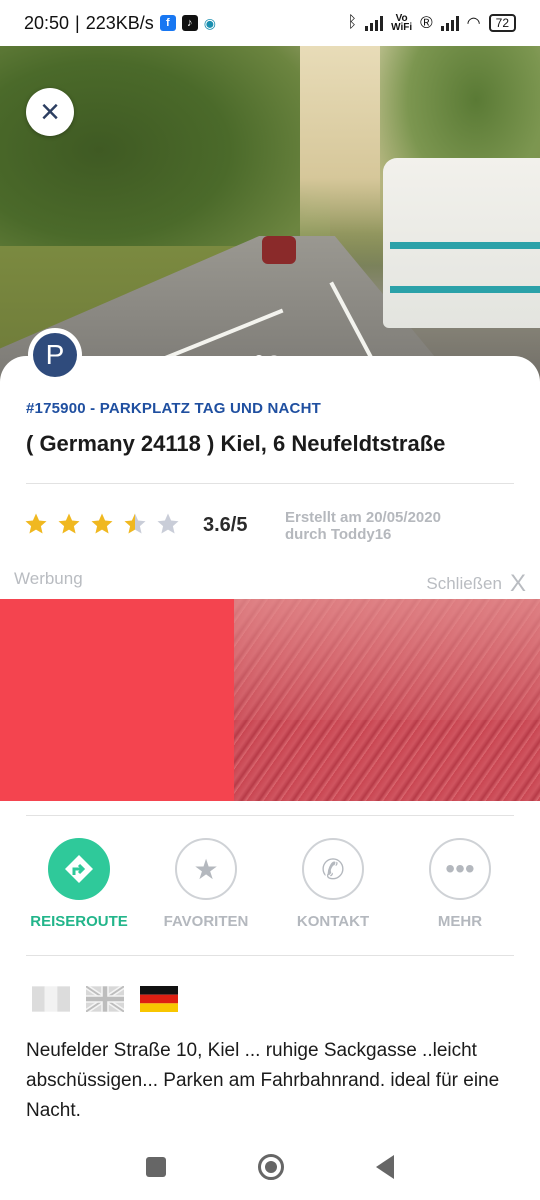 The width and height of the screenshot is (540, 1200). I want to click on photo-car, so click(279, 250).